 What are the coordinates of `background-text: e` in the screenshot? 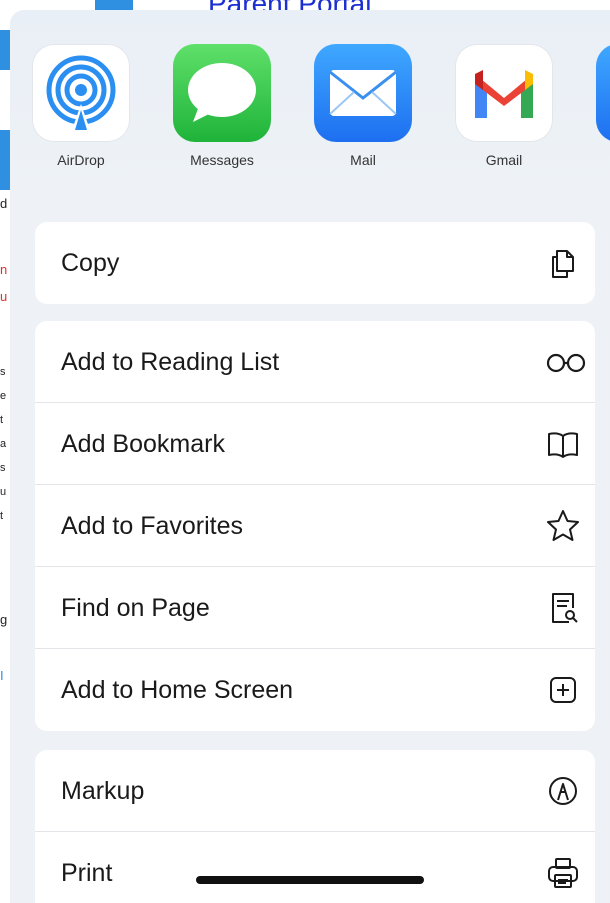 It's located at (3, 396).